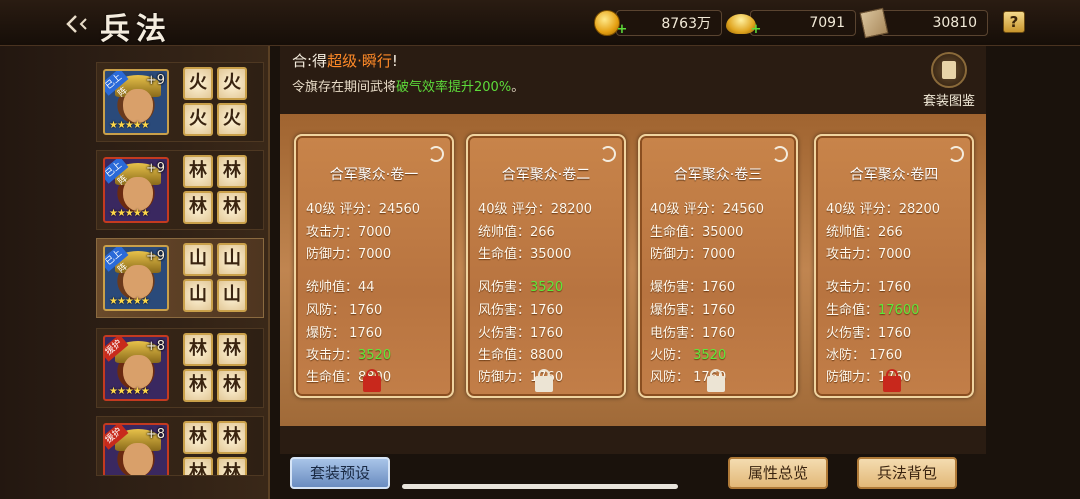  I want to click on hero-row-5: 援护 +8 林 林 林 林, so click(180, 446).